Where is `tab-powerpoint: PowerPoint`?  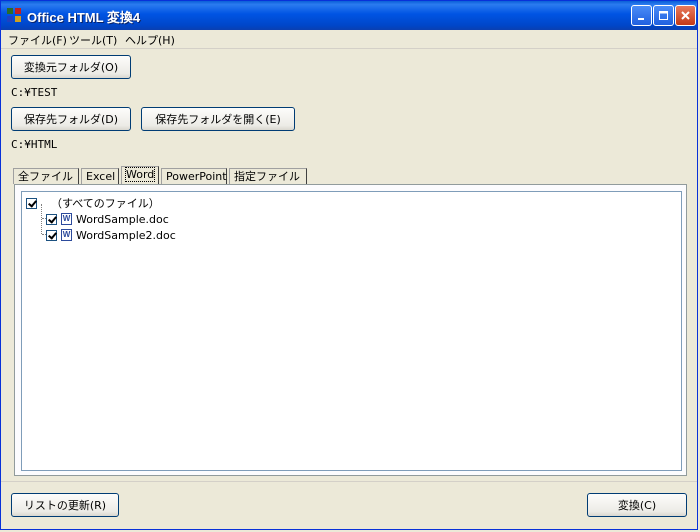
tab-powerpoint: PowerPoint is located at coordinates (194, 176).